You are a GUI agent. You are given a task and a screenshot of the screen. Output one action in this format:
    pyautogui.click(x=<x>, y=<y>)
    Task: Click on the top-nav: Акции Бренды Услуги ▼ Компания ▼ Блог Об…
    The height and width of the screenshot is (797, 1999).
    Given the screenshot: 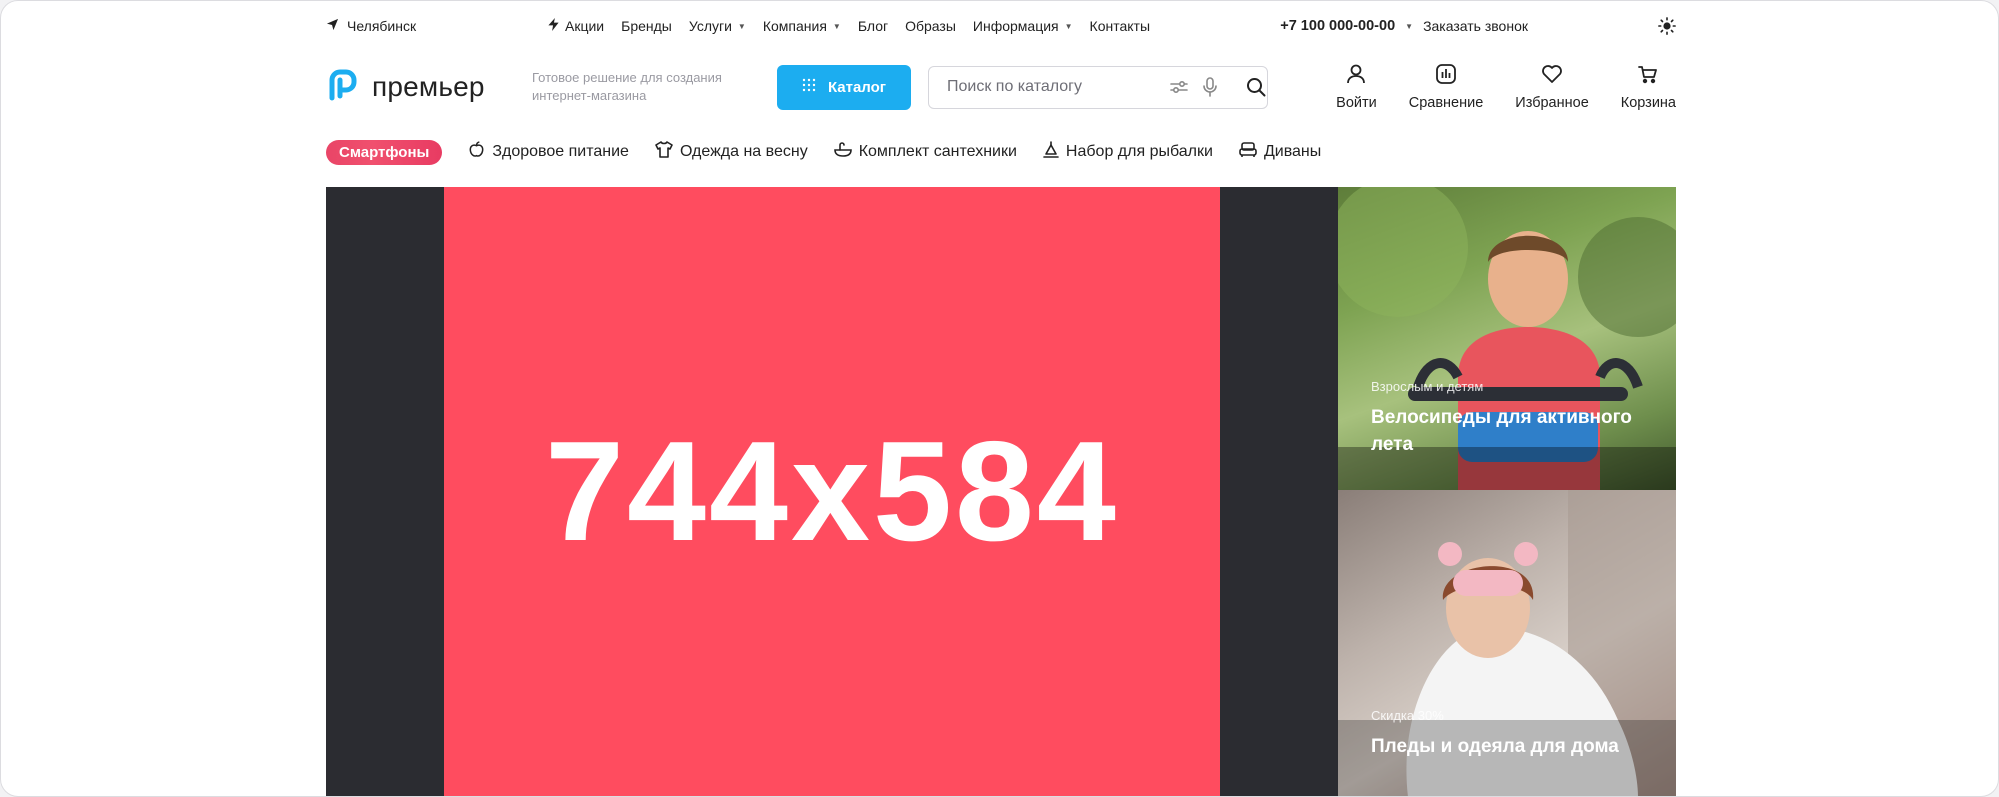 What is the action you would take?
    pyautogui.click(x=849, y=26)
    